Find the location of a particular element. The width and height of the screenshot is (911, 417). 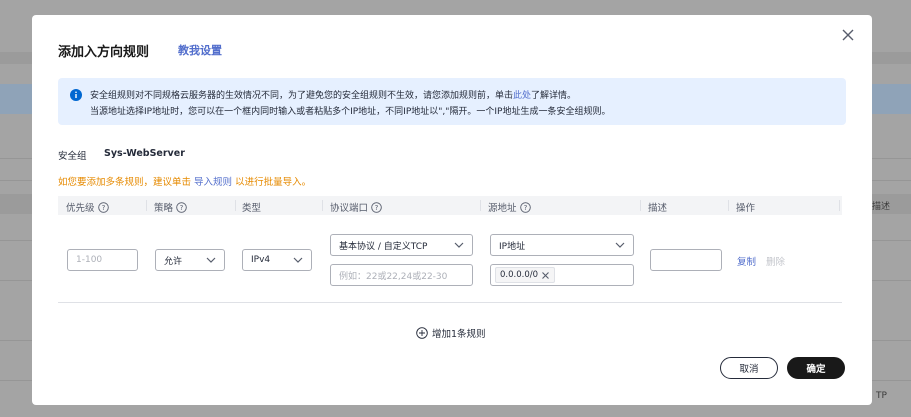

plus-circle-icon is located at coordinates (422, 333).